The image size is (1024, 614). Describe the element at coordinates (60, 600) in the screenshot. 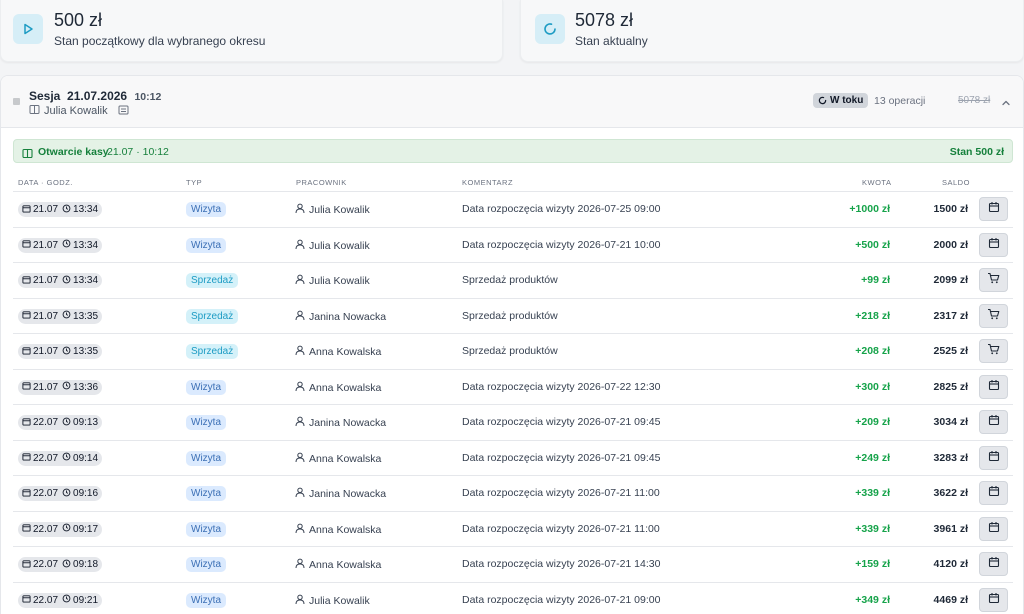

I see `datetime-chip: 22.07 09:21` at that location.